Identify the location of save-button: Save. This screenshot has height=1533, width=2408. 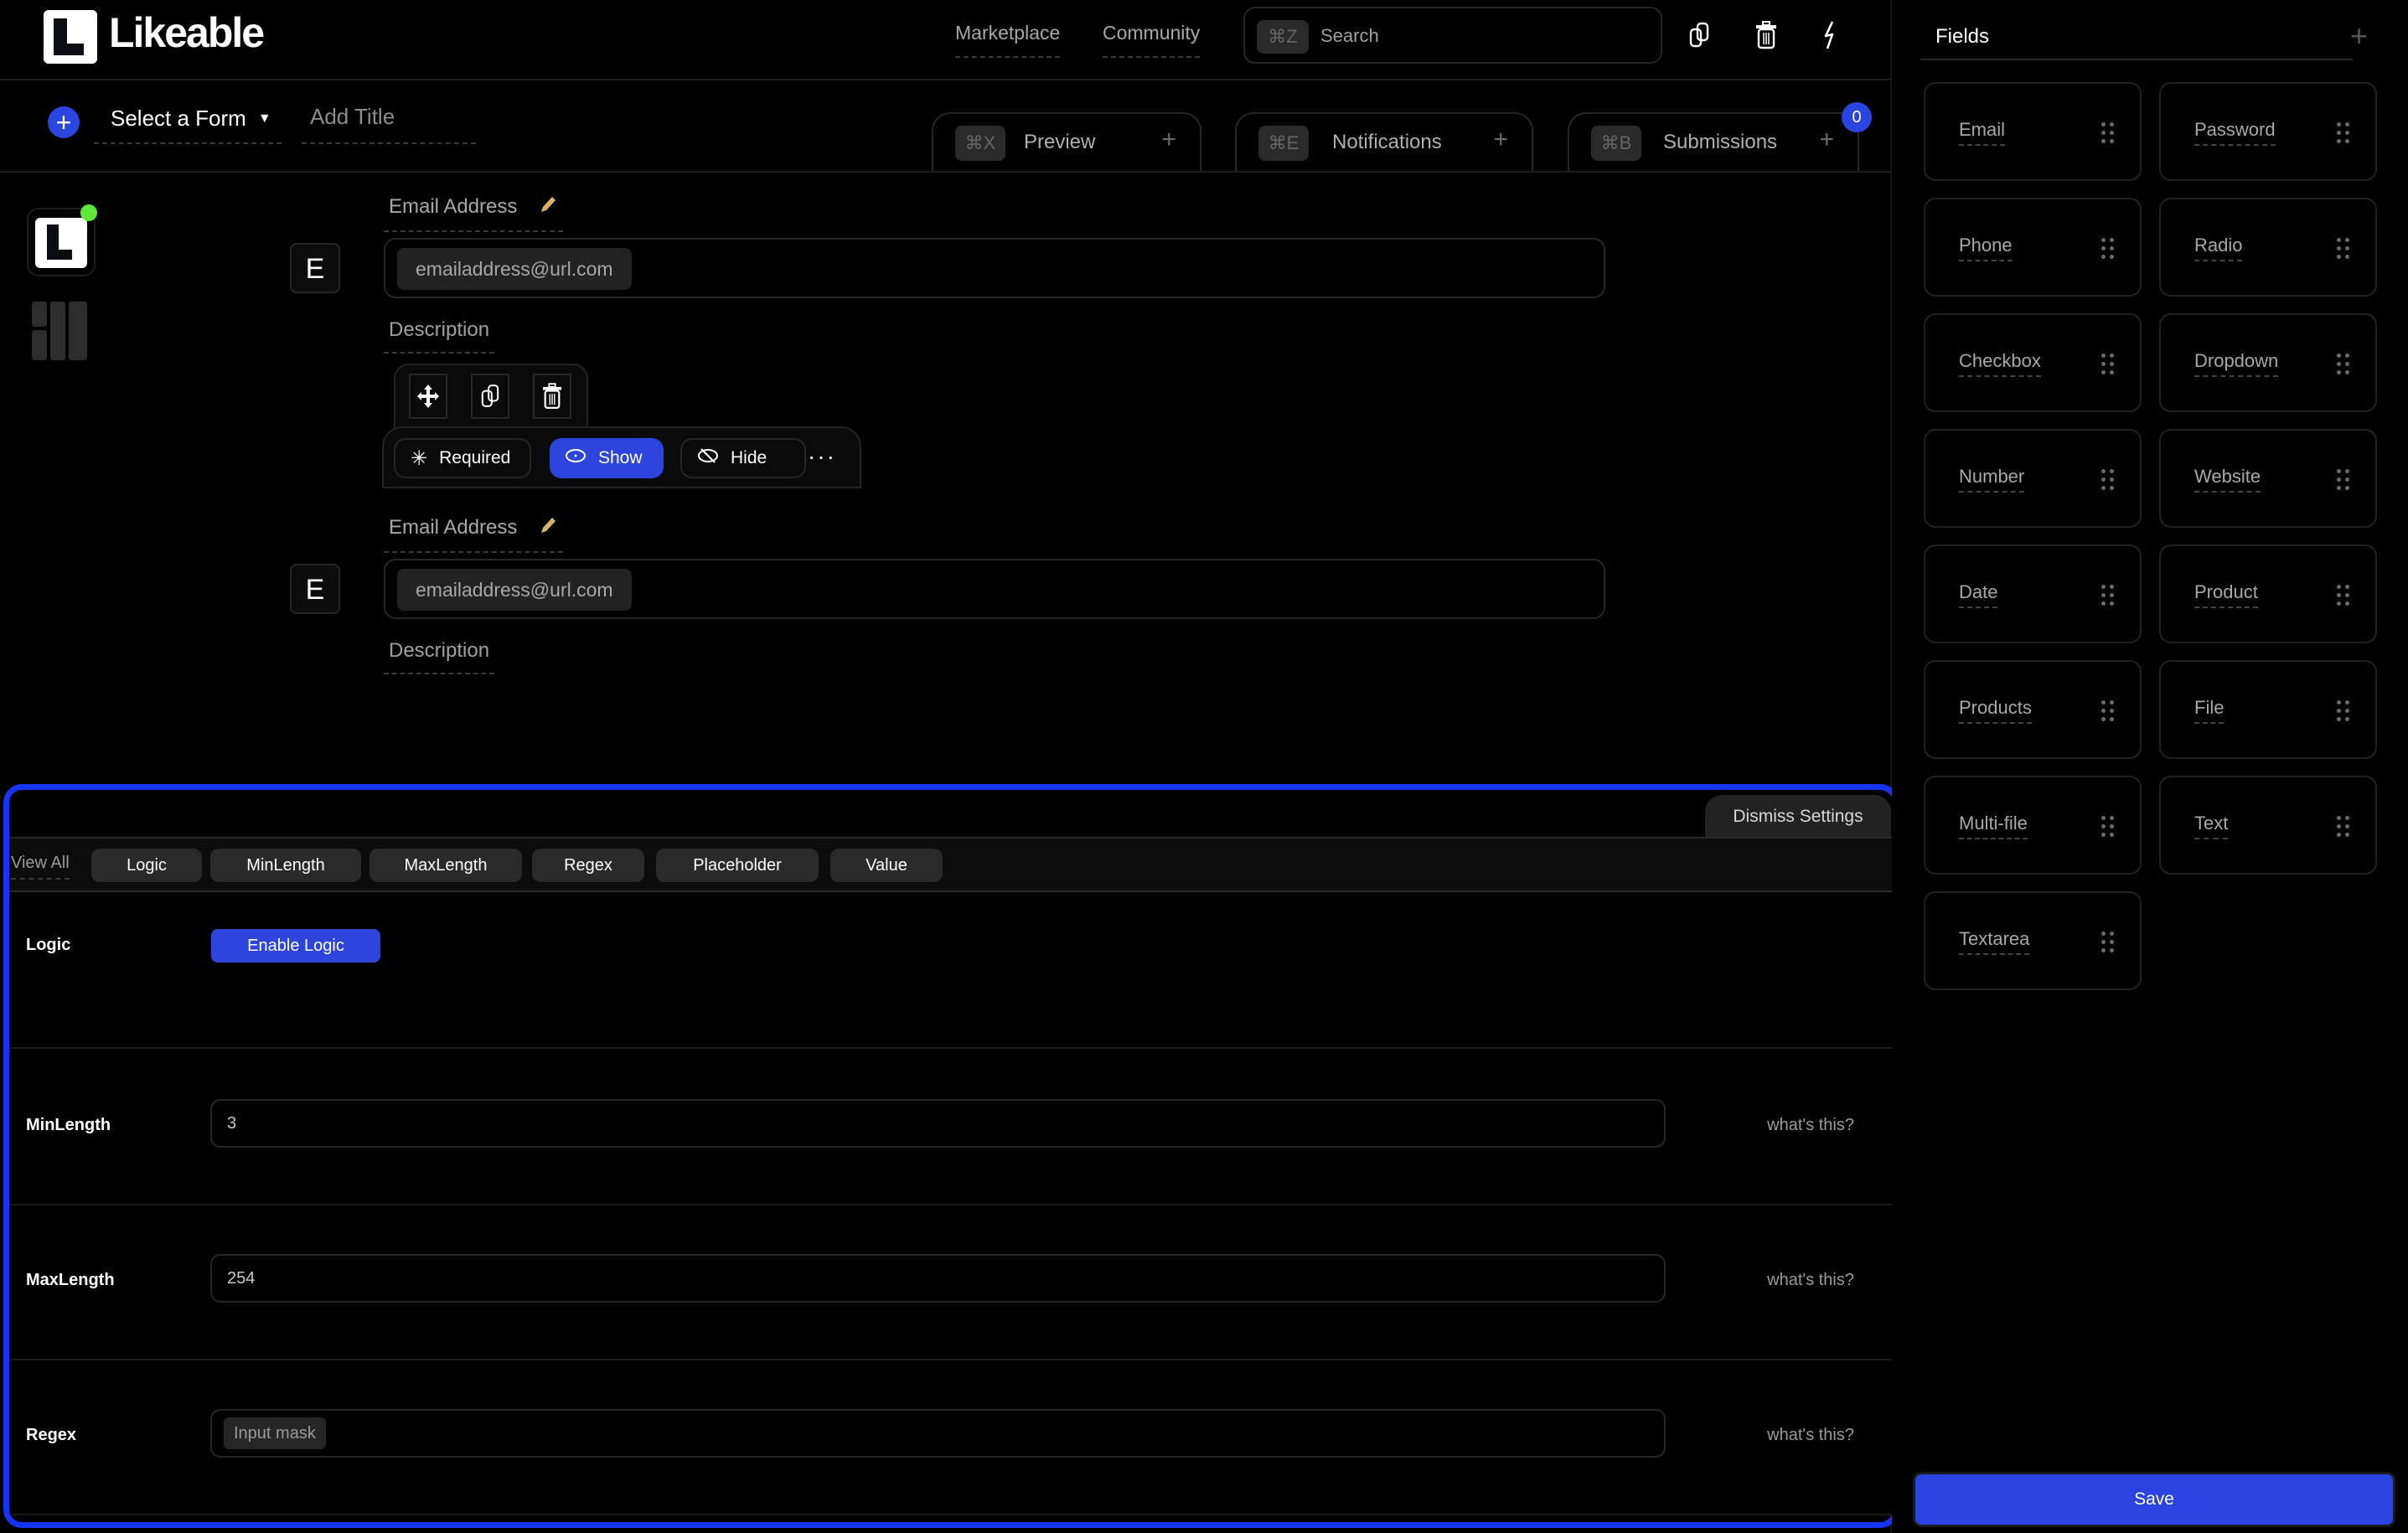
(2154, 1499).